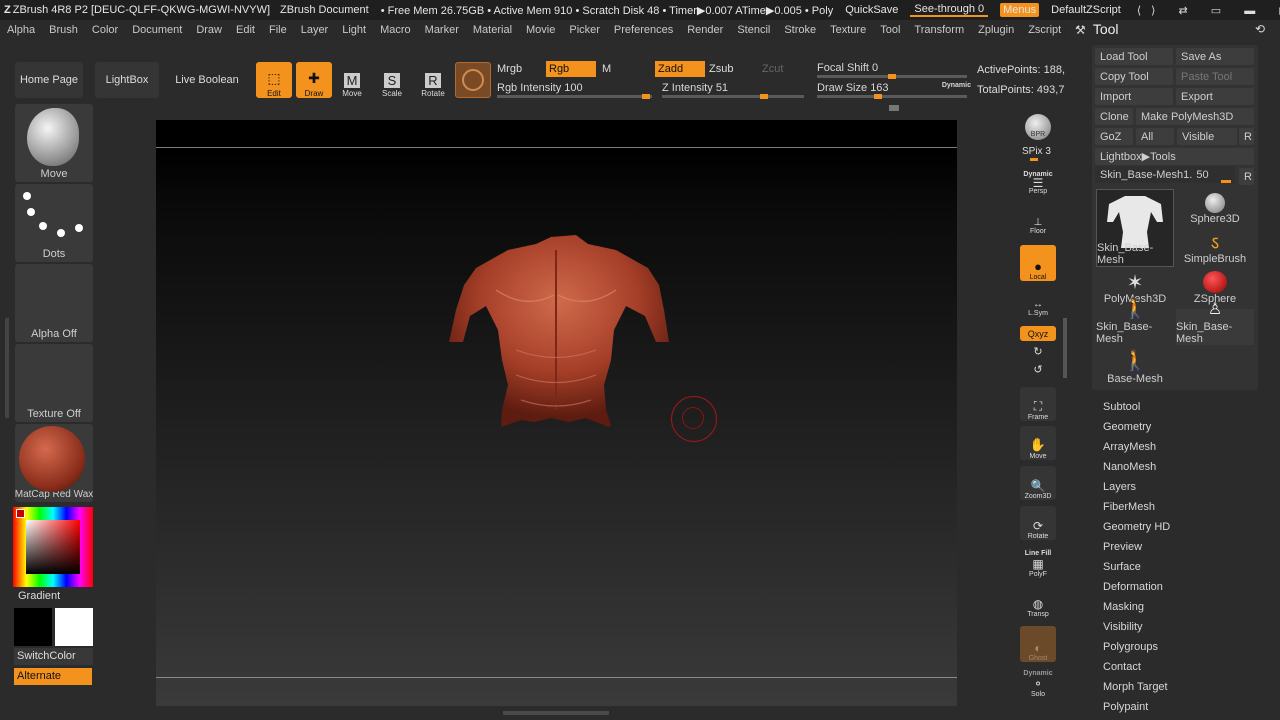 Image resolution: width=1280 pixels, height=720 pixels. What do you see at coordinates (1215, 76) in the screenshot?
I see `paste-tool-button: Paste Tool` at bounding box center [1215, 76].